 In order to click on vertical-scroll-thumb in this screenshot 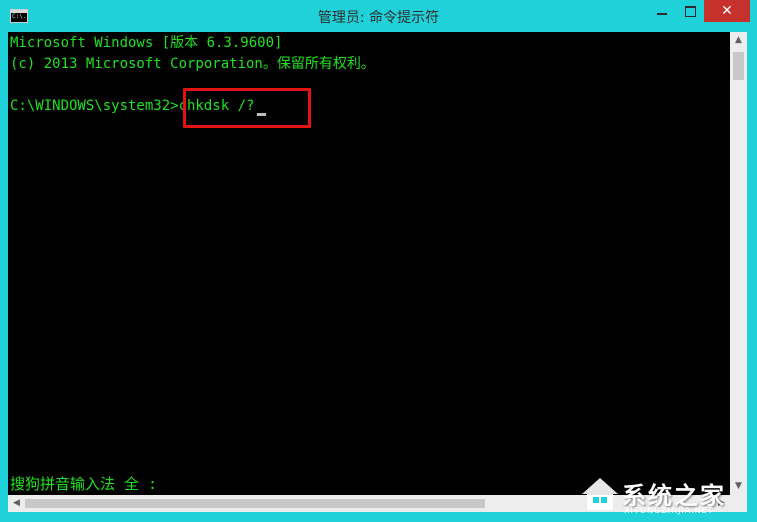, I will do `click(738, 66)`.